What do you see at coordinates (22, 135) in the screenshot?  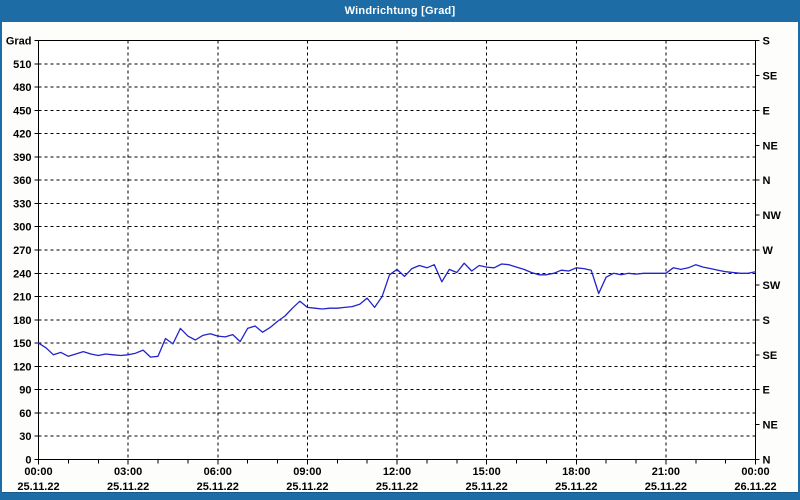 I see `y-axis-tick-label: 420` at bounding box center [22, 135].